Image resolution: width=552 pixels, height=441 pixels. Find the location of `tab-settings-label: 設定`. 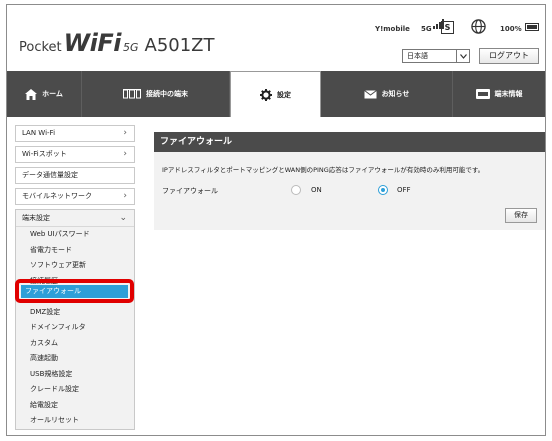

tab-settings-label: 設定 is located at coordinates (284, 94).